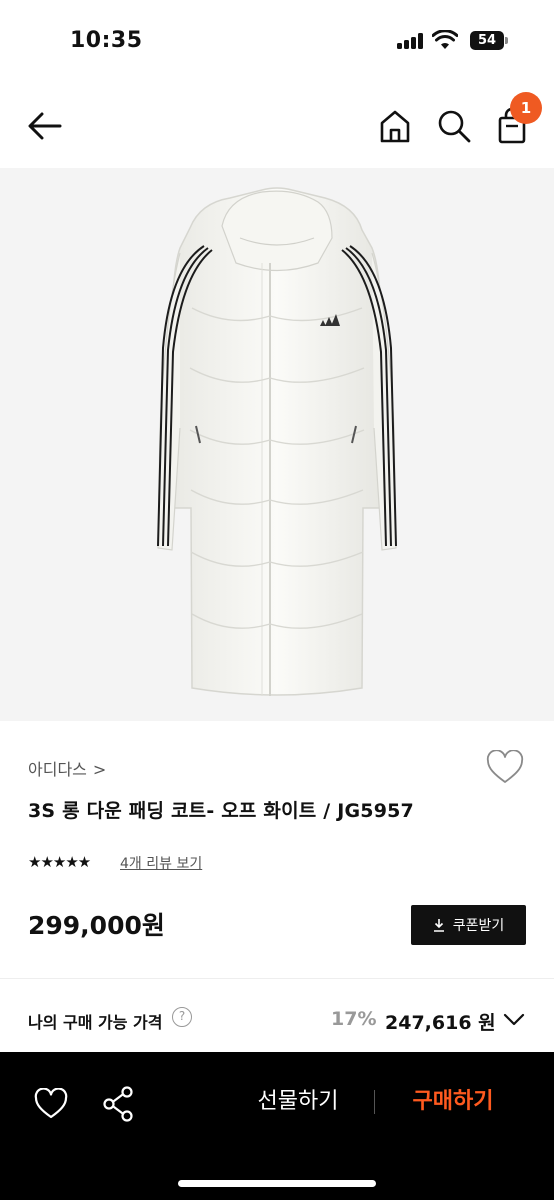 Image resolution: width=554 pixels, height=1200 pixels. I want to click on gift-button: 선물하기, so click(298, 1102).